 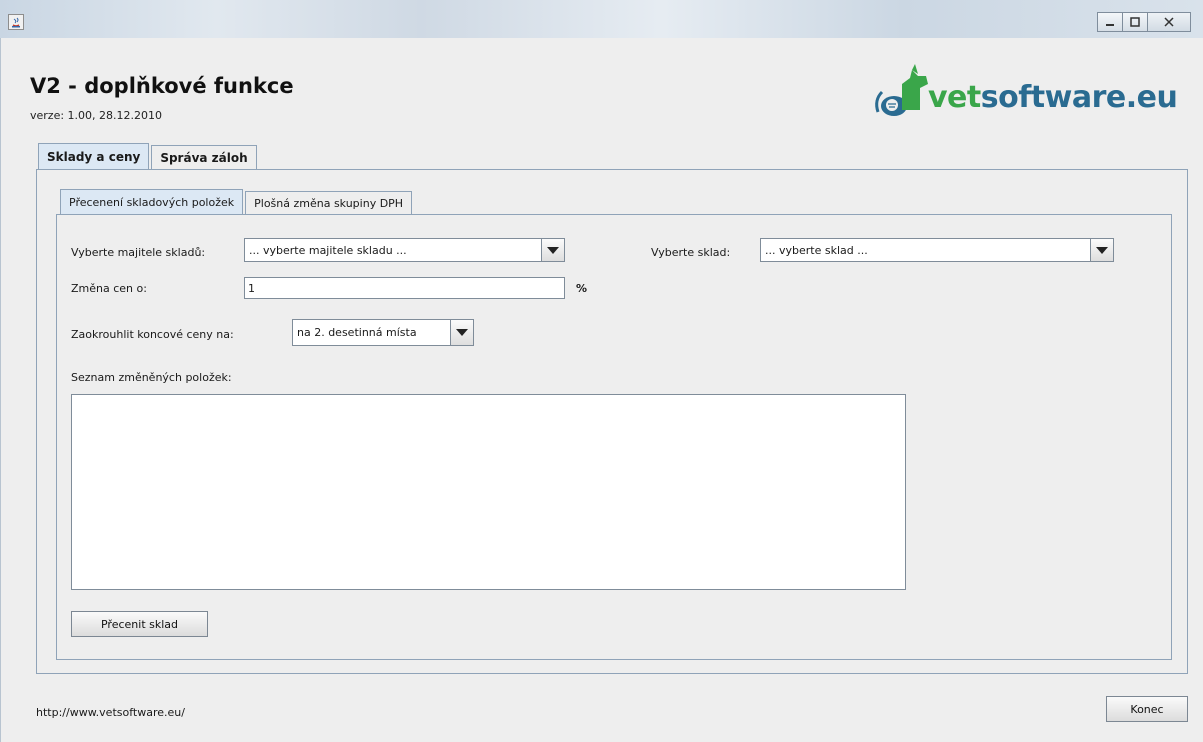 I want to click on vetsoftware-logo: vetsoftware.eu, so click(x=1032, y=91).